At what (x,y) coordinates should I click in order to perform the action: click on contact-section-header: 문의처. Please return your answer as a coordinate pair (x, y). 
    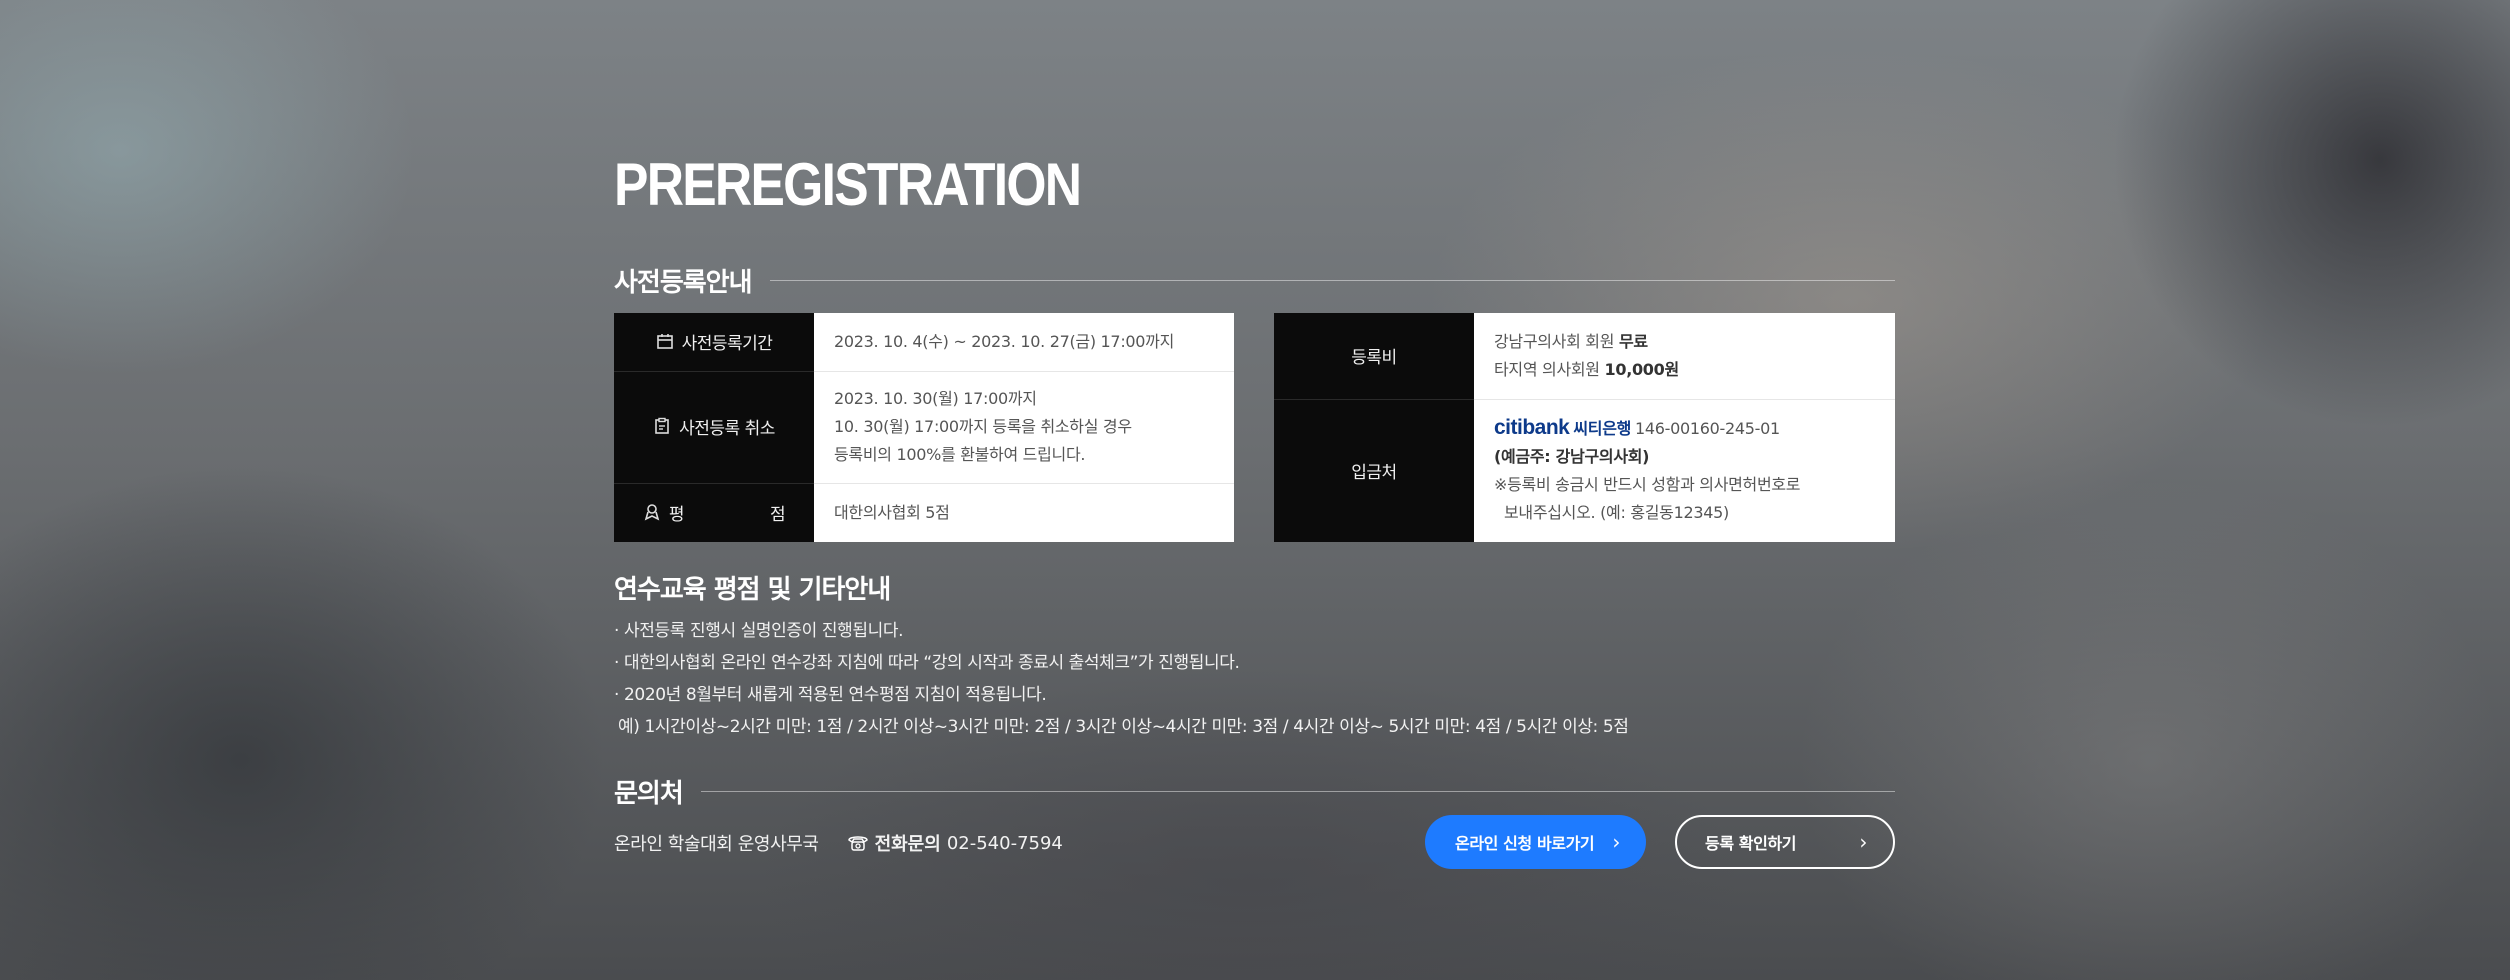
    Looking at the image, I should click on (1254, 791).